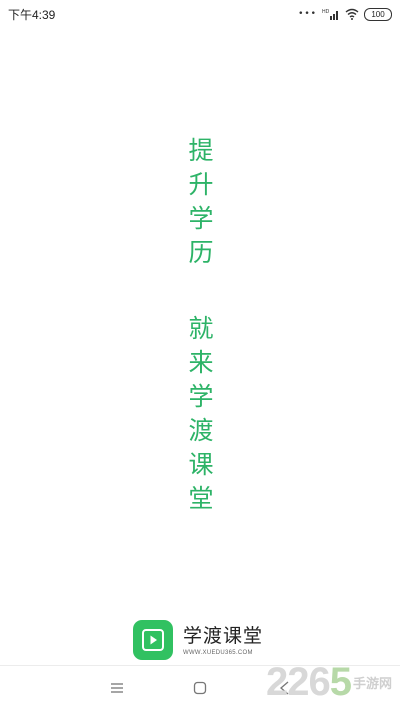 The height and width of the screenshot is (711, 400). What do you see at coordinates (201, 150) in the screenshot?
I see `slogan-char: 提` at bounding box center [201, 150].